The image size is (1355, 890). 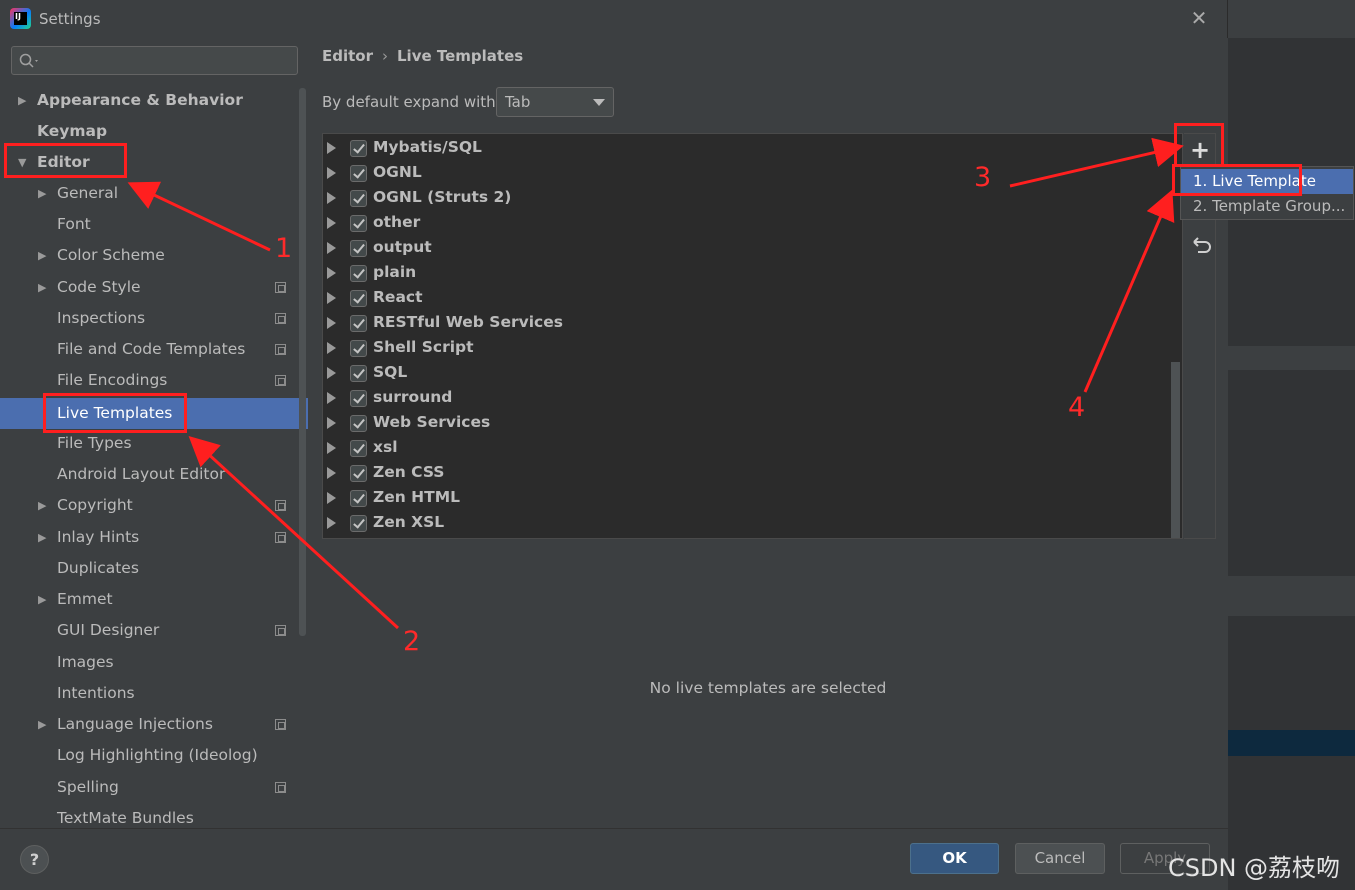 What do you see at coordinates (748, 348) in the screenshot?
I see `template-group-row: Shell Script` at bounding box center [748, 348].